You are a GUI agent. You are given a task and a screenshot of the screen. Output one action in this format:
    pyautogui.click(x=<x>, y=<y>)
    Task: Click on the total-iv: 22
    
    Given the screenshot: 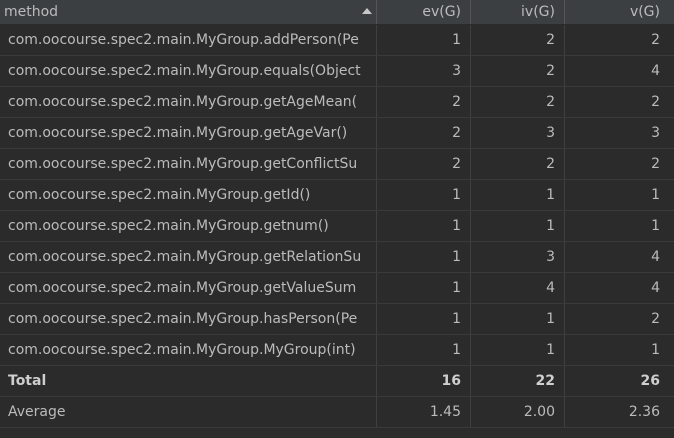 What is the action you would take?
    pyautogui.click(x=518, y=381)
    